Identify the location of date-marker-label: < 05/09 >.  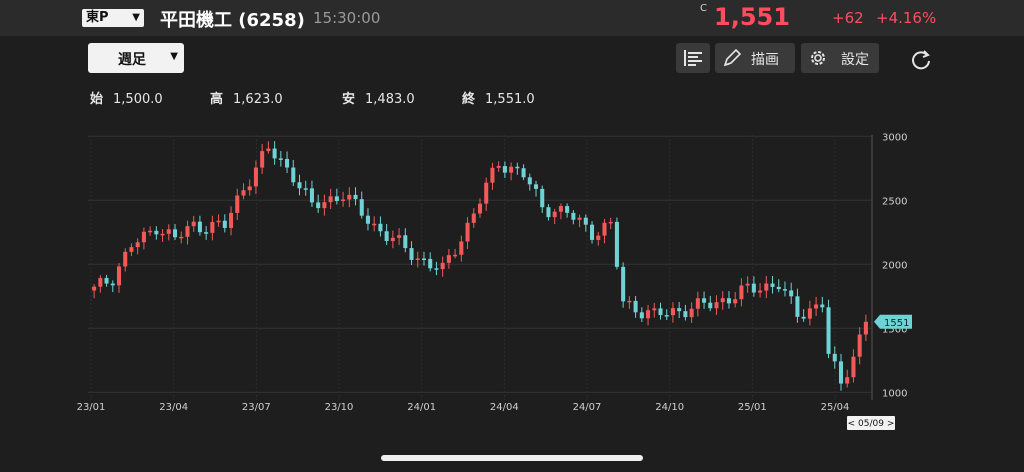
(871, 424).